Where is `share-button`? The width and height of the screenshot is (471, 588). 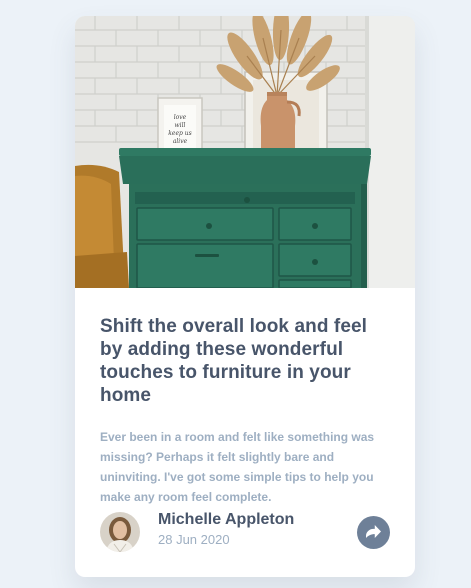
share-button is located at coordinates (373, 532).